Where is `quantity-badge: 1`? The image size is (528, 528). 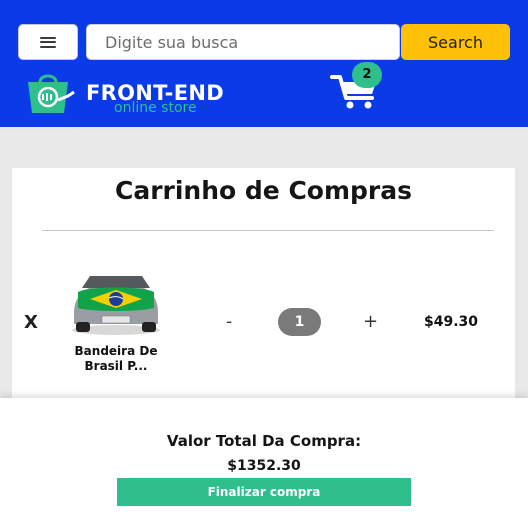
quantity-badge: 1 is located at coordinates (299, 322).